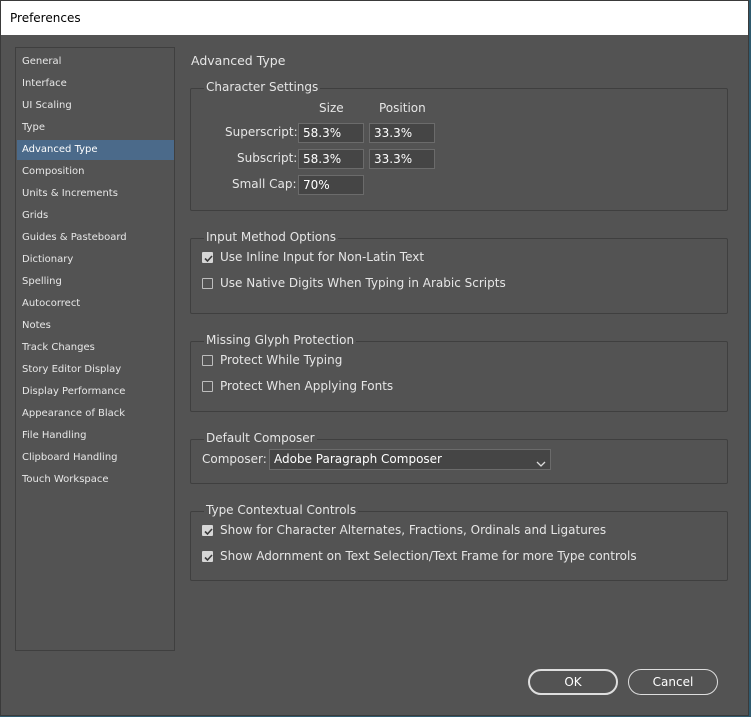  I want to click on show-adornment-checkbox, so click(207, 556).